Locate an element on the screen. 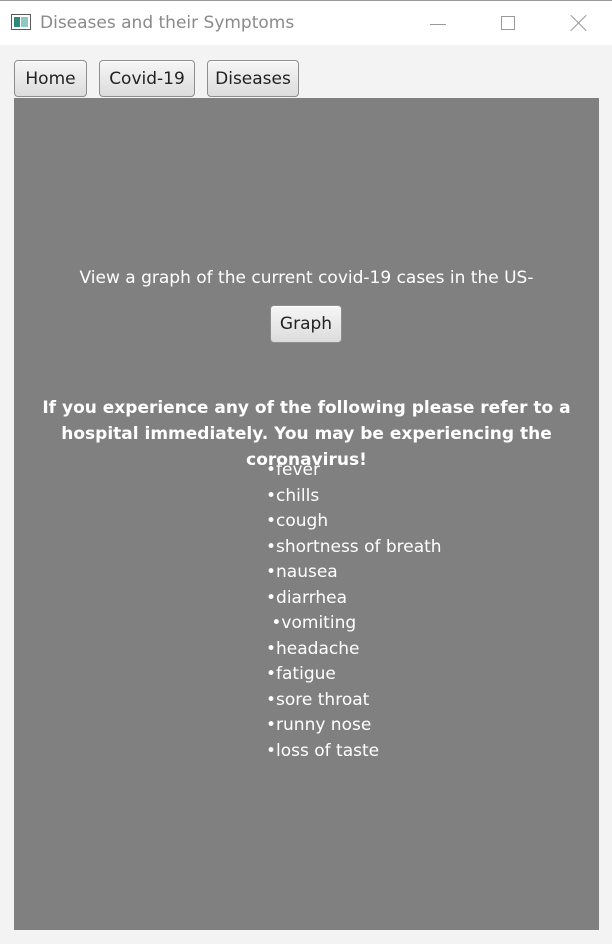 This screenshot has height=944, width=612. symptom-item: •vomiting is located at coordinates (311, 623).